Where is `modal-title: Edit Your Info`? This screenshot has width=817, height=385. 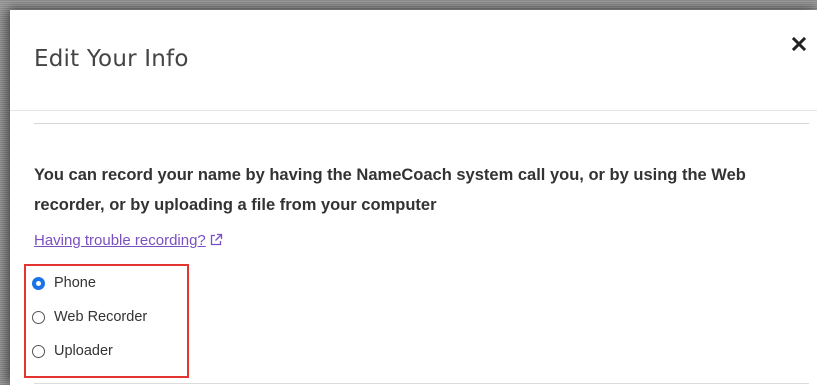 modal-title: Edit Your Info is located at coordinates (111, 59).